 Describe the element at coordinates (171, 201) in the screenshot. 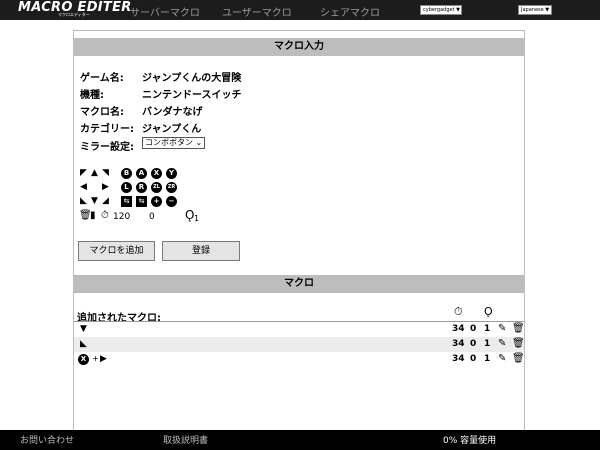

I see `minus-button-icon: −` at that location.